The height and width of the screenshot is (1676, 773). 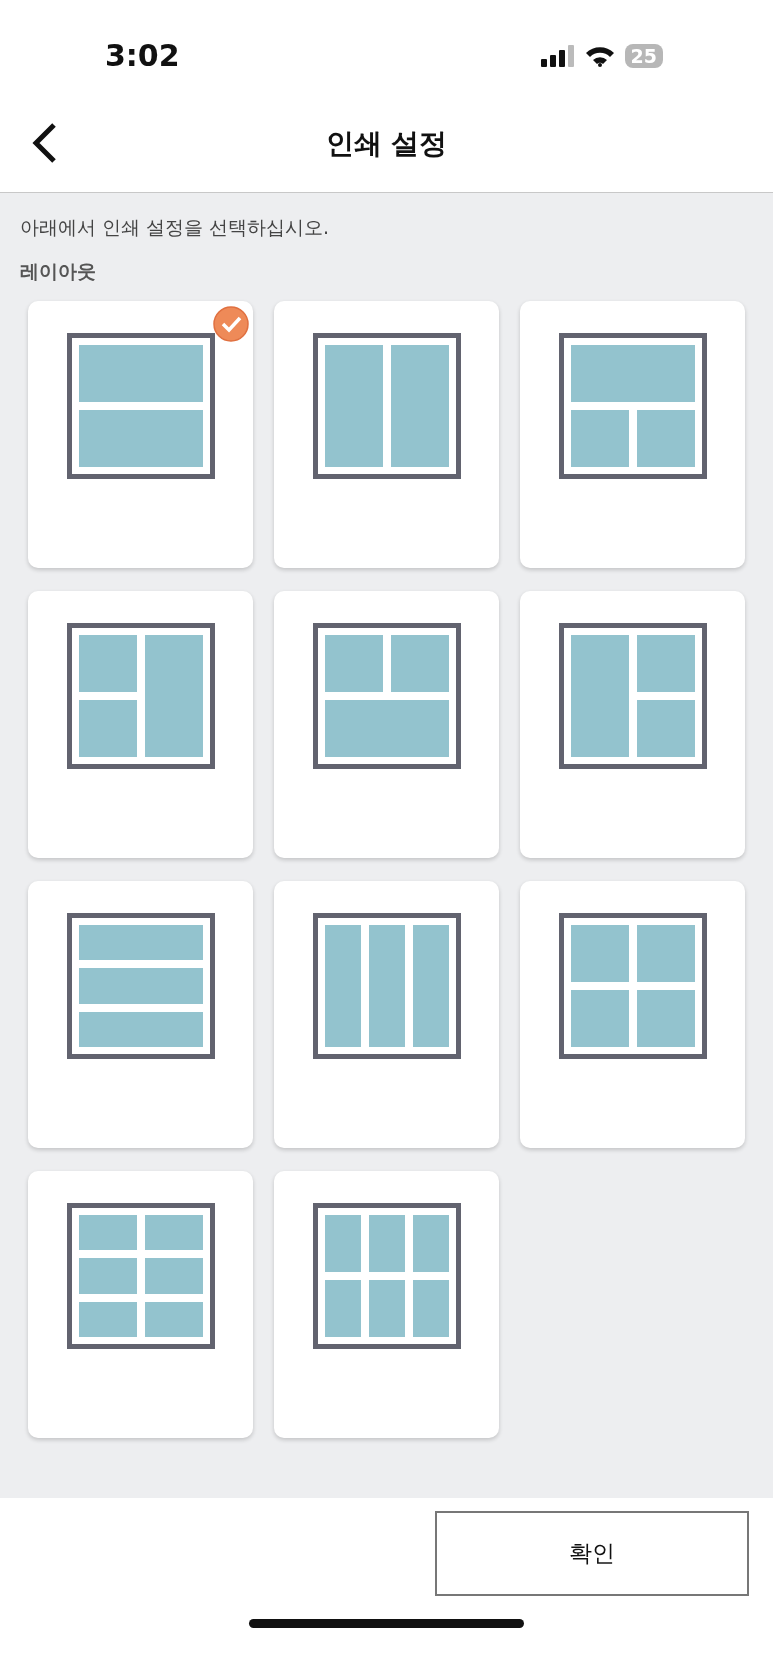 I want to click on battery-level: 25, so click(x=643, y=55).